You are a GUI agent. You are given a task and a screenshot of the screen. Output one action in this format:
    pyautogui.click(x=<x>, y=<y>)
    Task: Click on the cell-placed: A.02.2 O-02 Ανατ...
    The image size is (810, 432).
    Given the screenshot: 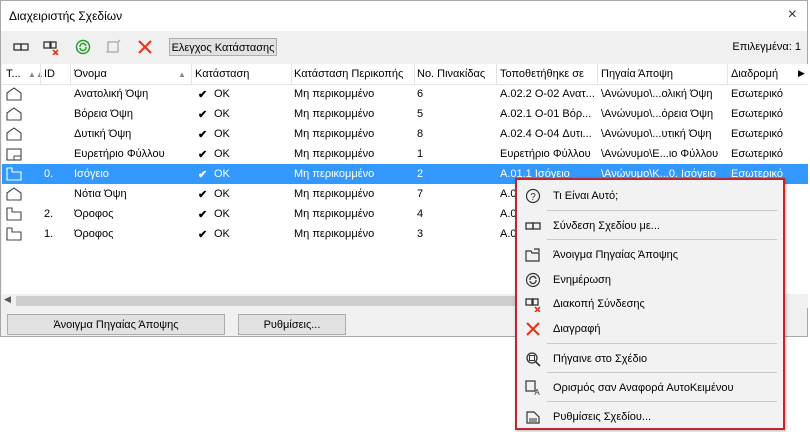 What is the action you would take?
    pyautogui.click(x=547, y=94)
    